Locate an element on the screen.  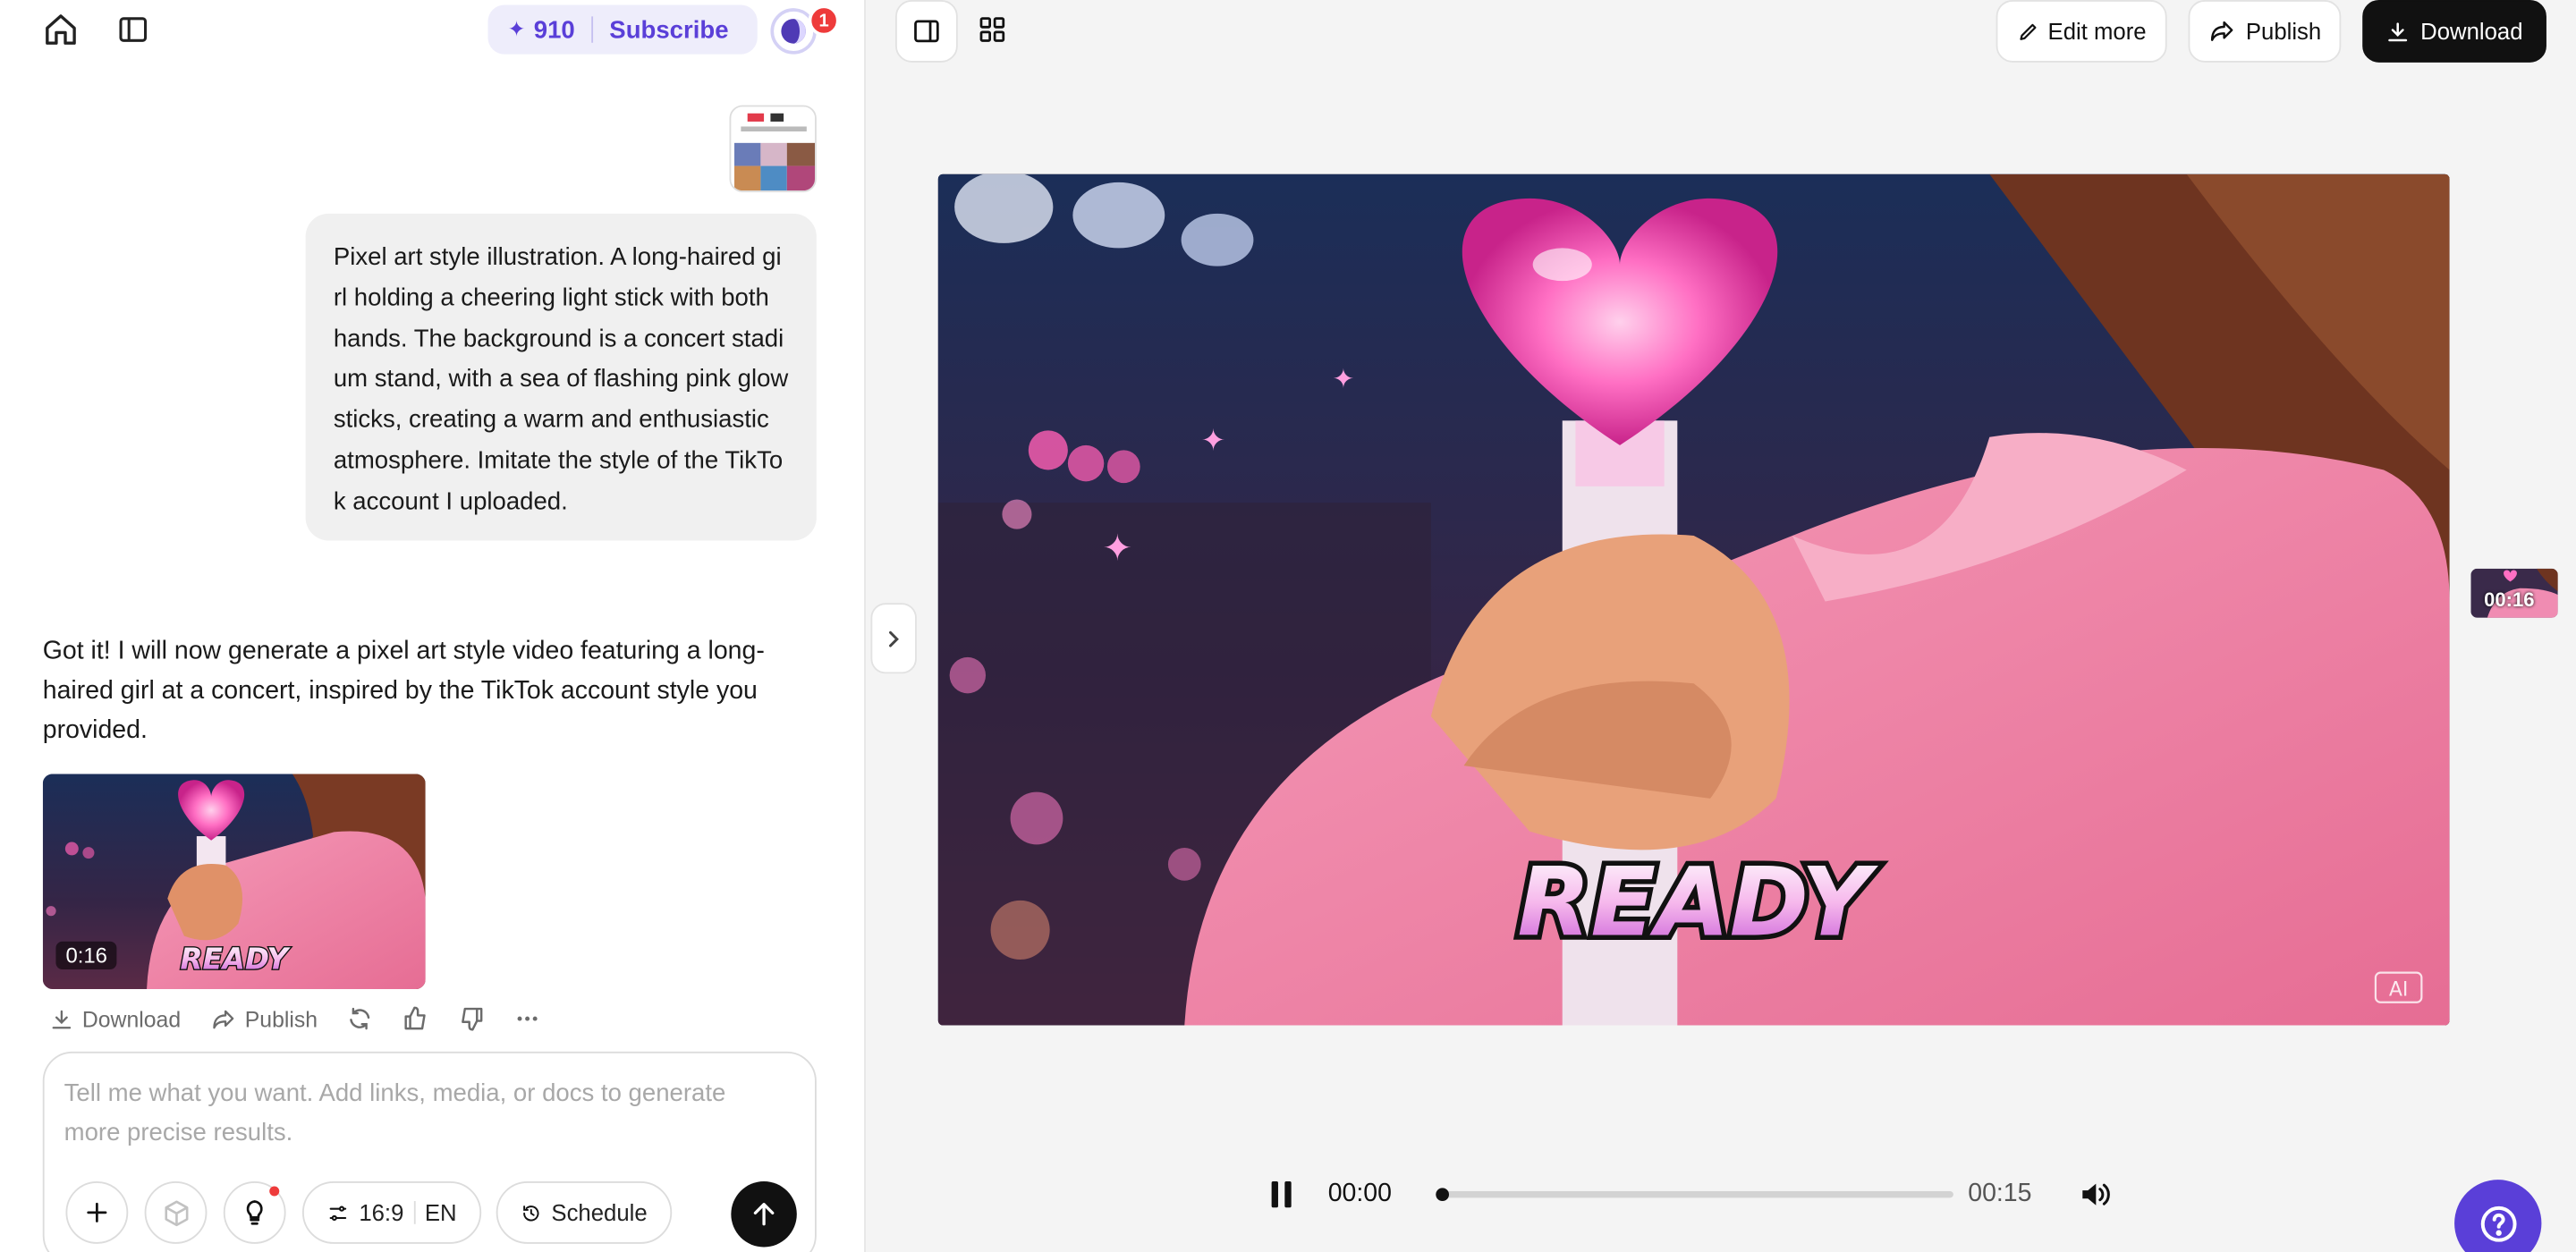
panel-view-button is located at coordinates (926, 32).